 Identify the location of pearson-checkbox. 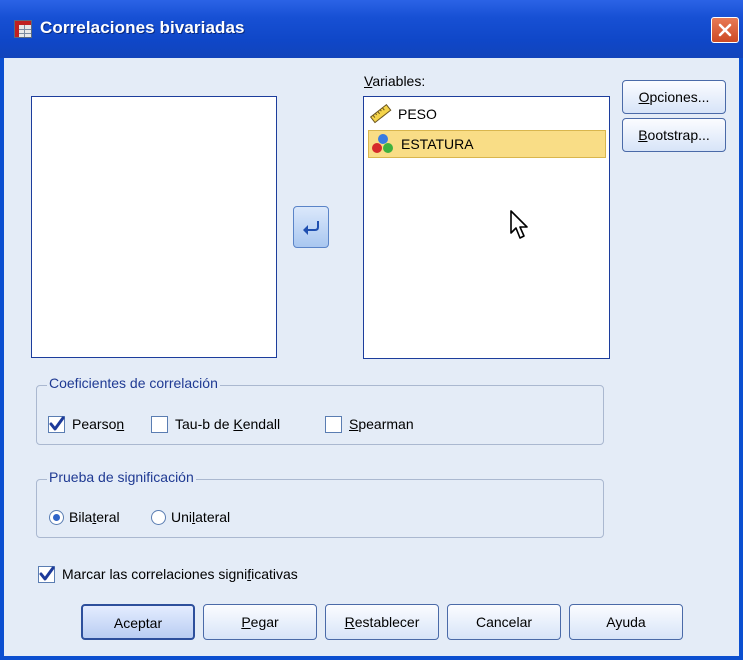
(56, 424).